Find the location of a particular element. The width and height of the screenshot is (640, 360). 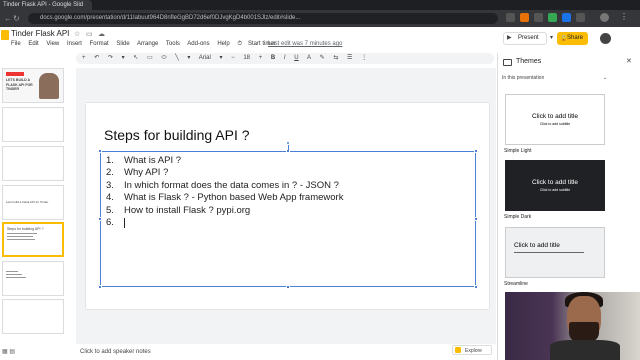

view-toggle-icons: ▦ ▤ is located at coordinates (8, 351).